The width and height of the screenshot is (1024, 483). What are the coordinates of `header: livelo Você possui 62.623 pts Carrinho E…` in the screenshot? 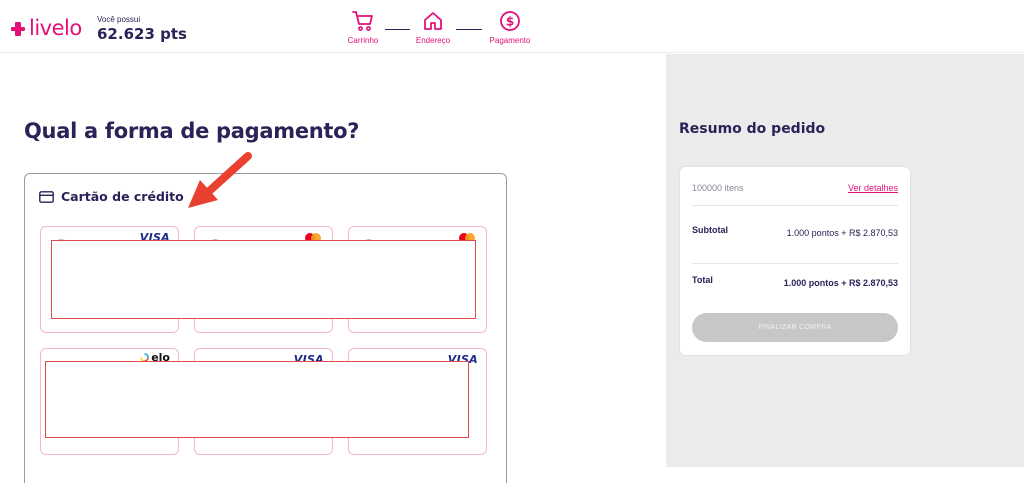 It's located at (512, 26).